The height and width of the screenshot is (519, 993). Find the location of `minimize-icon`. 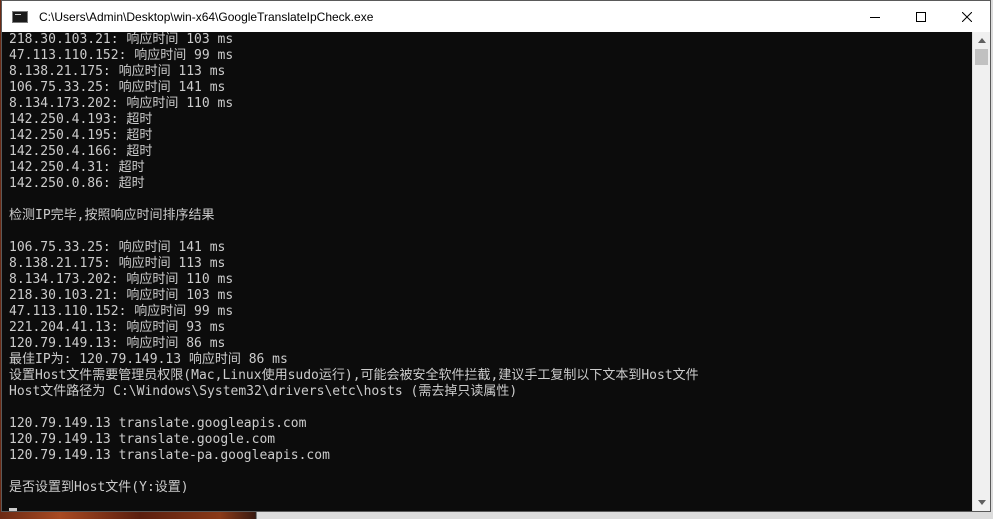

minimize-icon is located at coordinates (875, 17).